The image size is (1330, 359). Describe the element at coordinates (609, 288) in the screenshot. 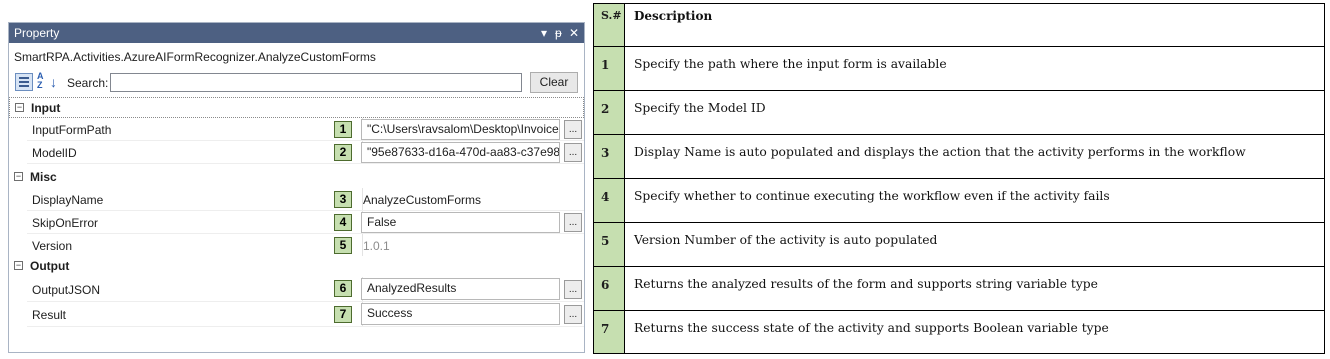

I see `row-number: 6` at that location.